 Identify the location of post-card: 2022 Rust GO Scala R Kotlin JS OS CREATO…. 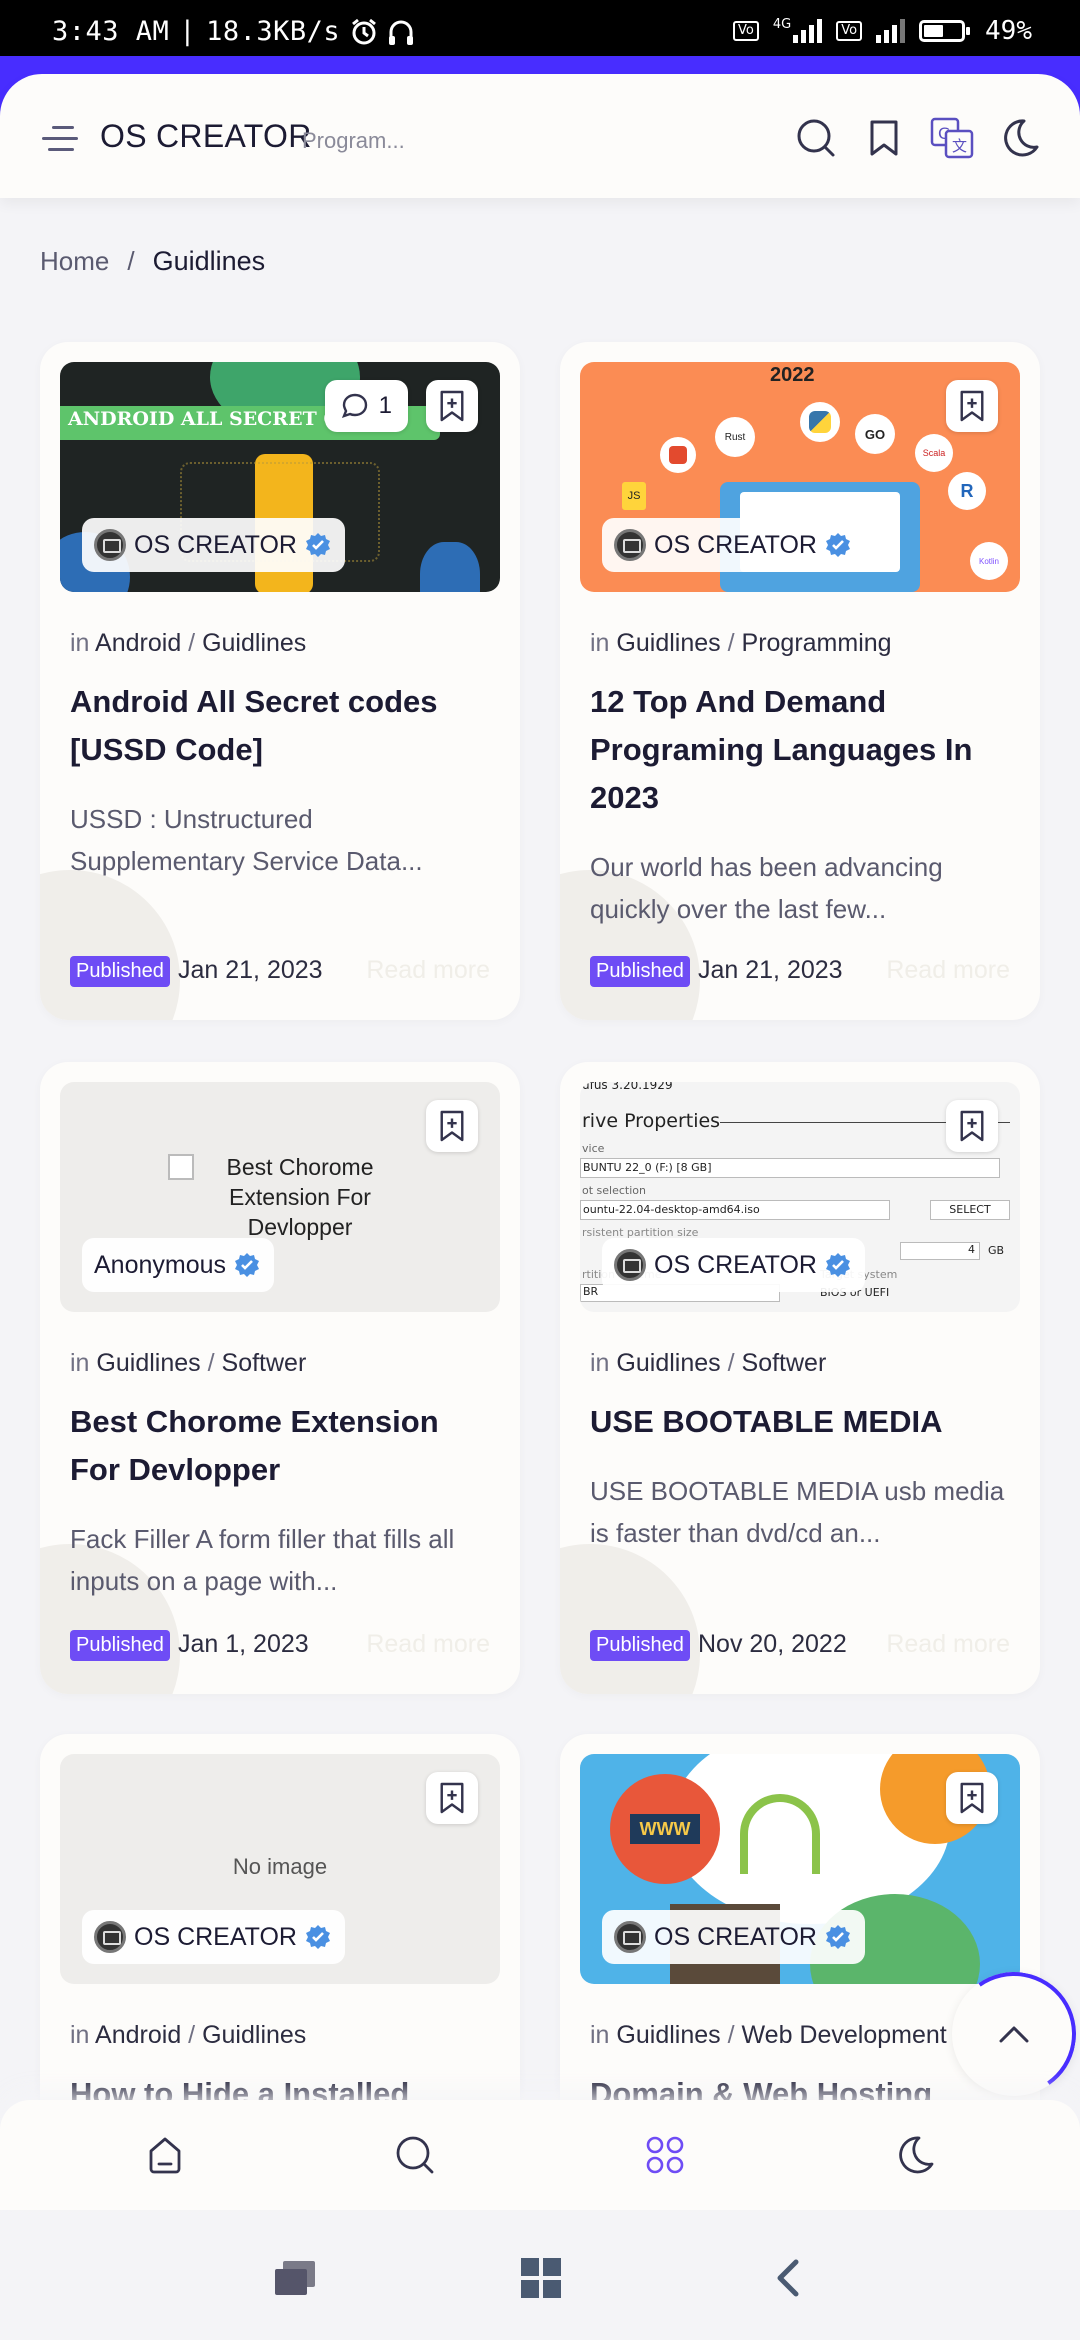
(800, 681).